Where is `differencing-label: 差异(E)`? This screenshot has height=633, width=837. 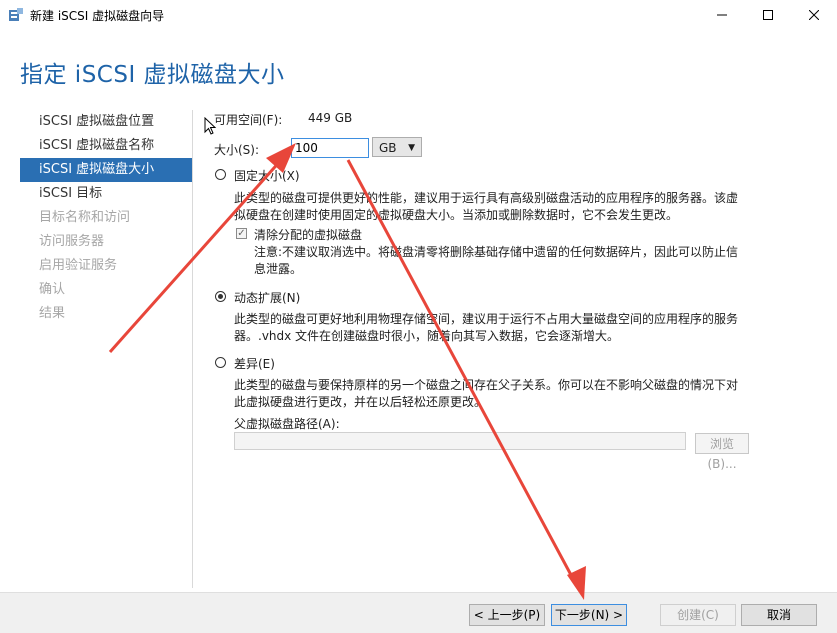
differencing-label: 差异(E) is located at coordinates (254, 363).